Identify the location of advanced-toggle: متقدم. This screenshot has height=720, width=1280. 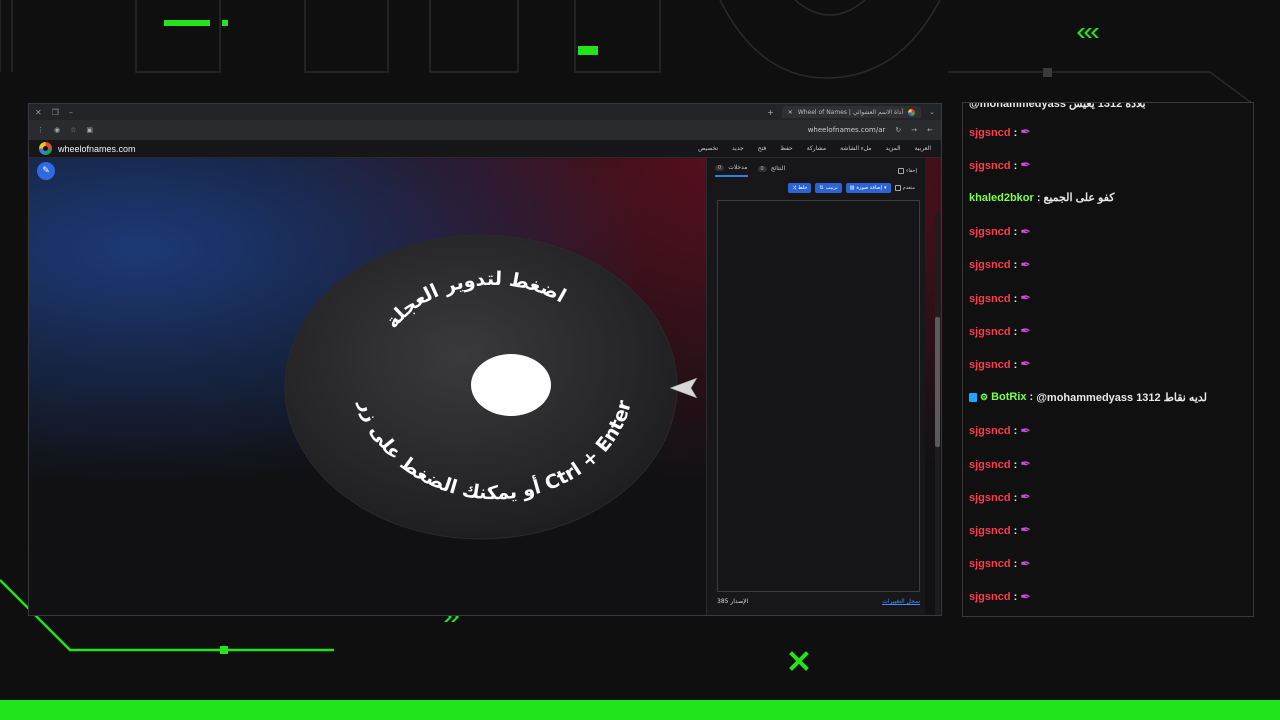
(904, 188).